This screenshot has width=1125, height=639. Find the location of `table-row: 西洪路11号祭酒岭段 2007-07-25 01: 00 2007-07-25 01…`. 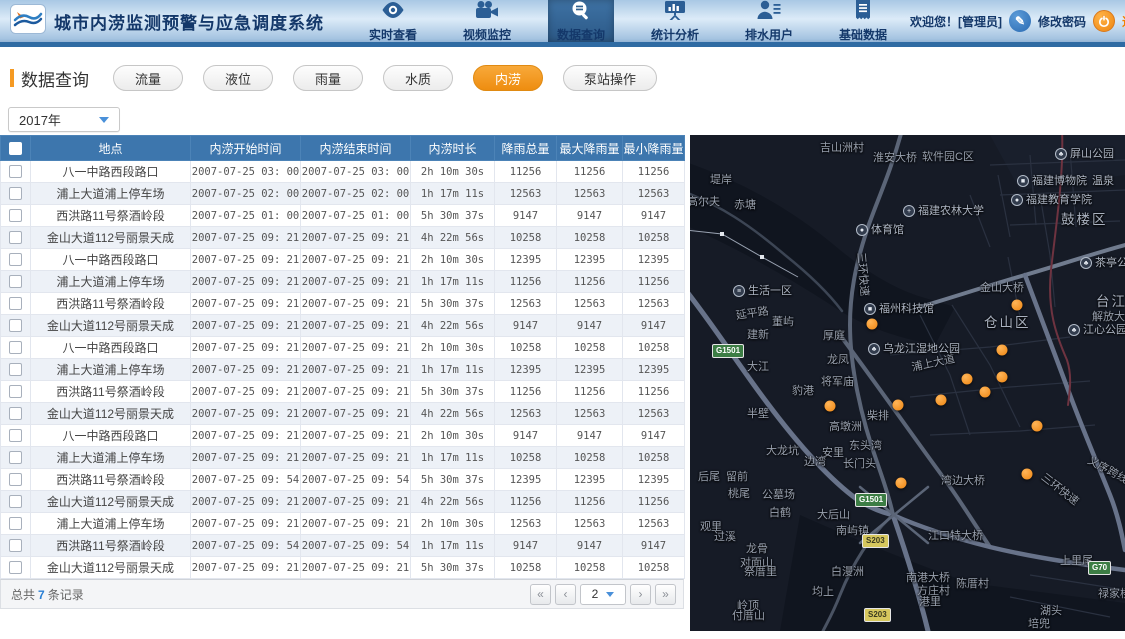

table-row: 西洪路11号祭酒岭段 2007-07-25 01: 00 2007-07-25 01… is located at coordinates (342, 215).